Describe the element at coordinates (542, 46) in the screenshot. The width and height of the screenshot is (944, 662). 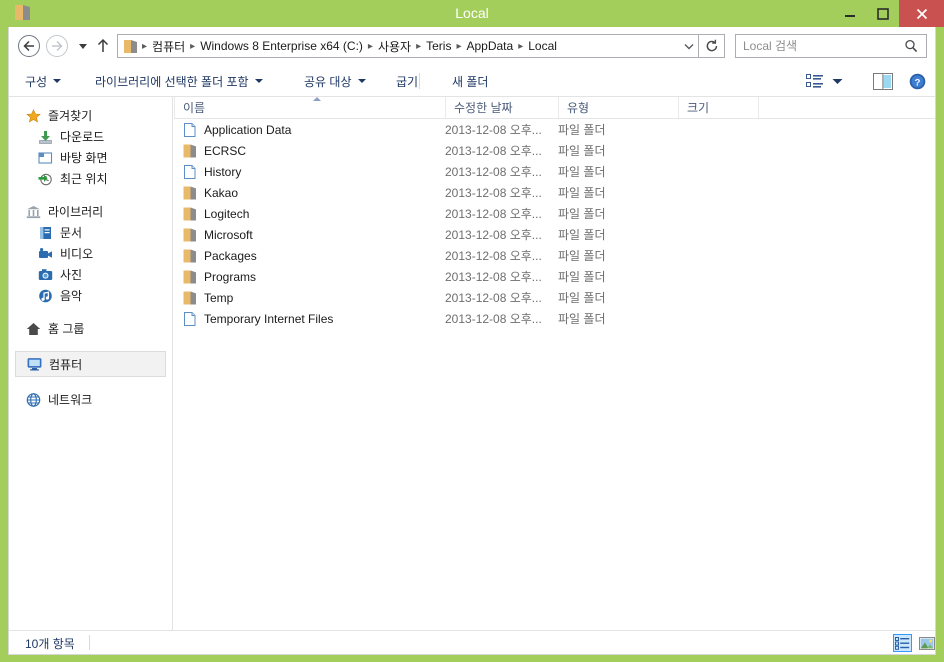
I see `breadcrumb-item-local: Local` at that location.